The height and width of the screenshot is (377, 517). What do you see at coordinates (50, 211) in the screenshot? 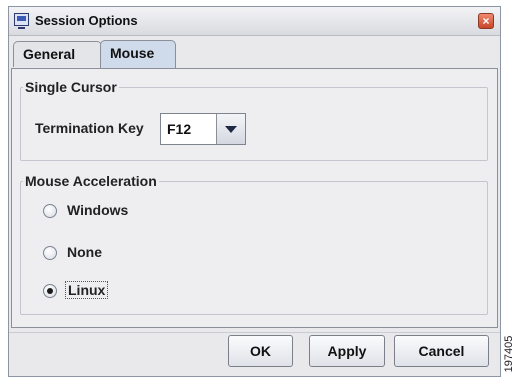
I see `radio-button-windows` at bounding box center [50, 211].